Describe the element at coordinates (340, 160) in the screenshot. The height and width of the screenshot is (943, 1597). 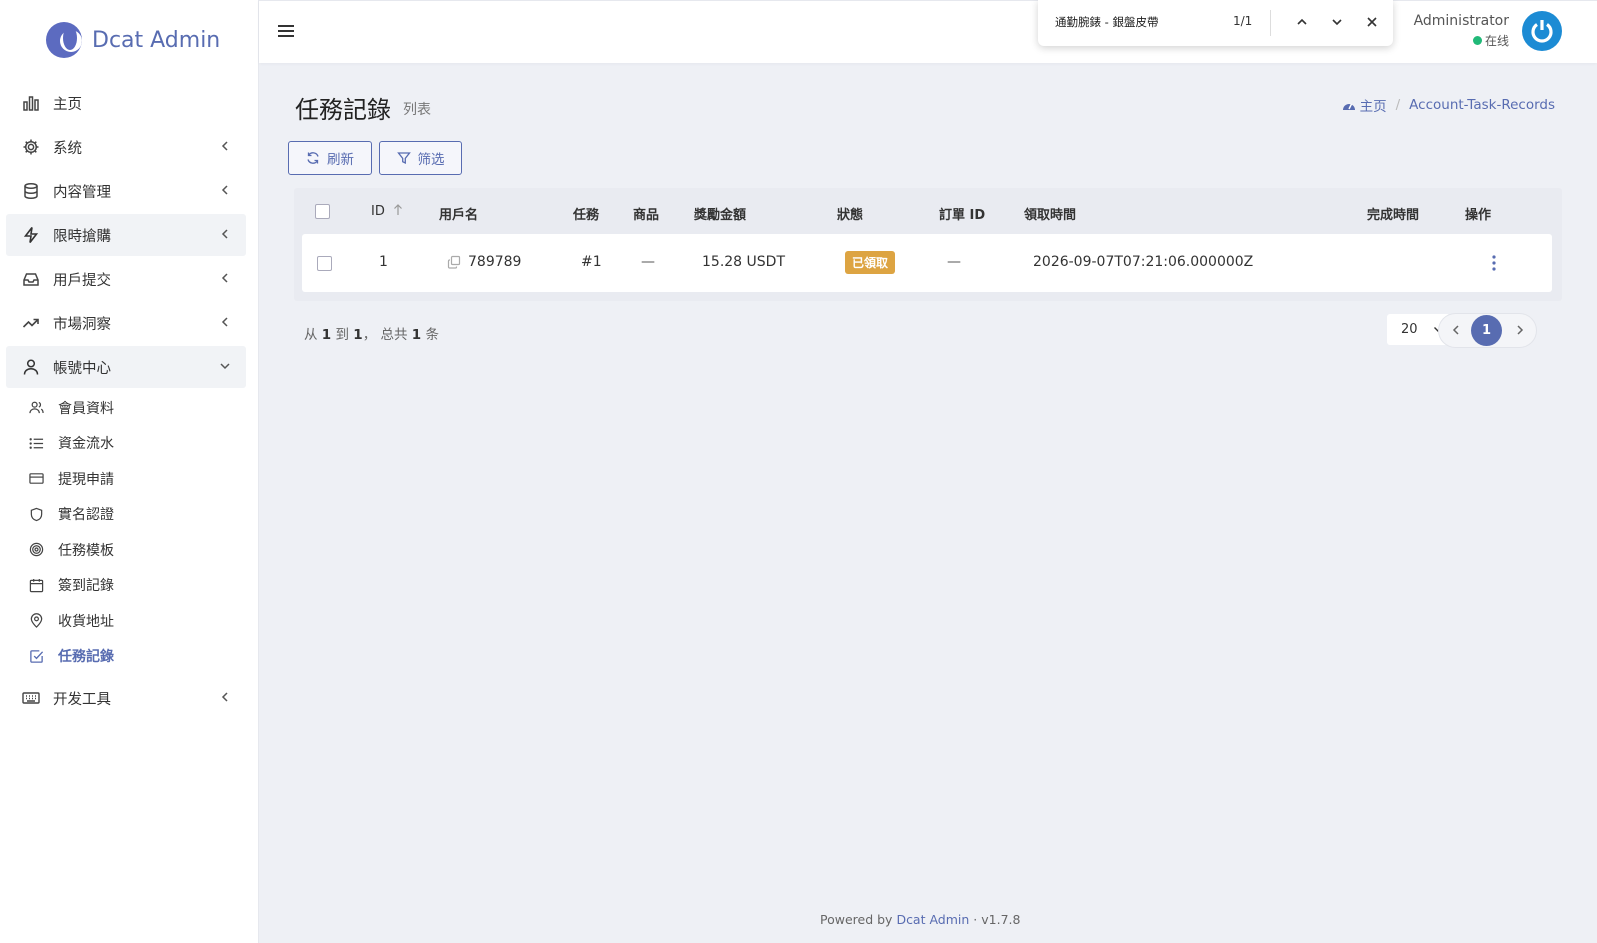
I see `refresh-button-label: 刷新` at that location.